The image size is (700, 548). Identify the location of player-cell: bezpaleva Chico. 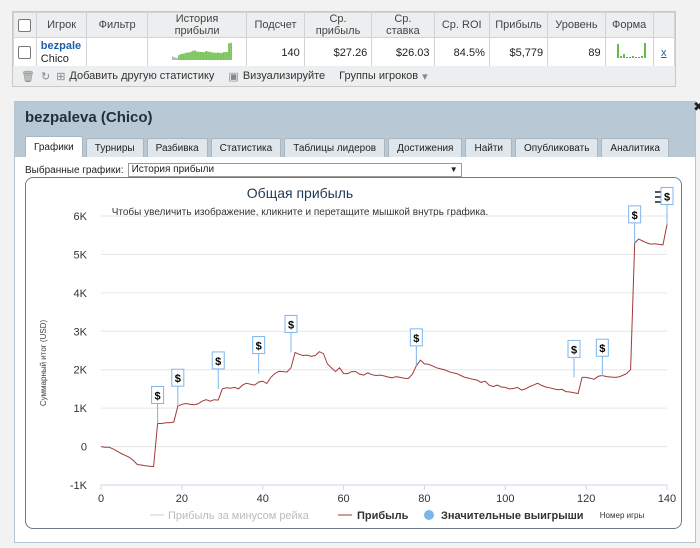
(61, 52).